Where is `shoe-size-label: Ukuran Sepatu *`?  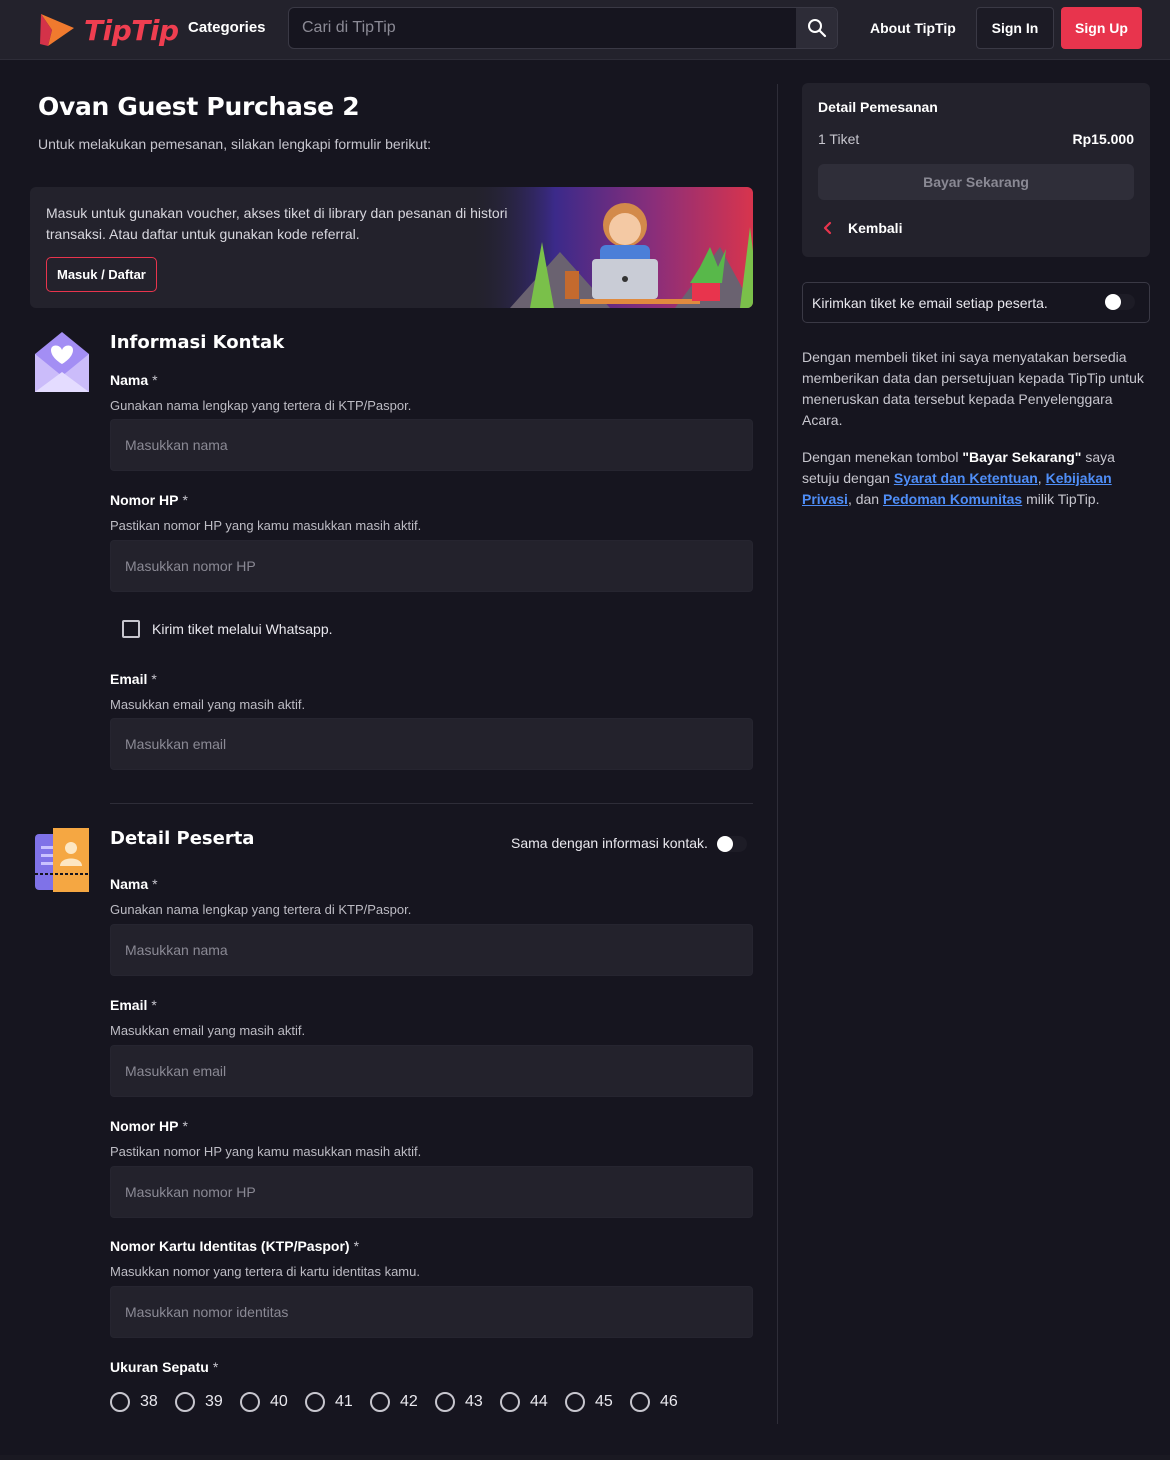
shoe-size-label: Ukuran Sepatu * is located at coordinates (164, 1367).